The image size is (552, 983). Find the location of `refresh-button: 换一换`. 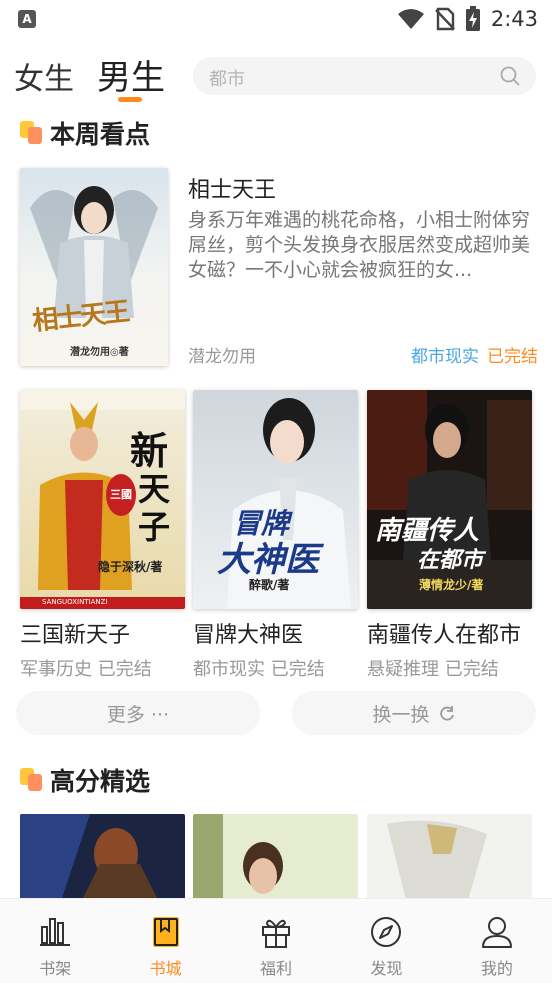

refresh-button: 换一换 is located at coordinates (414, 713).